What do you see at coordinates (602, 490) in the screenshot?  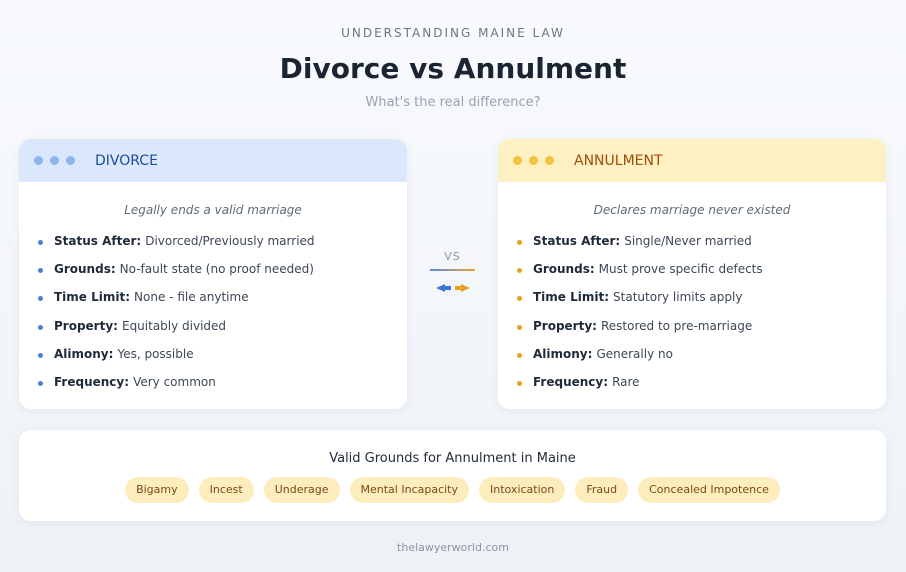 I see `ground-chip: Fraud` at bounding box center [602, 490].